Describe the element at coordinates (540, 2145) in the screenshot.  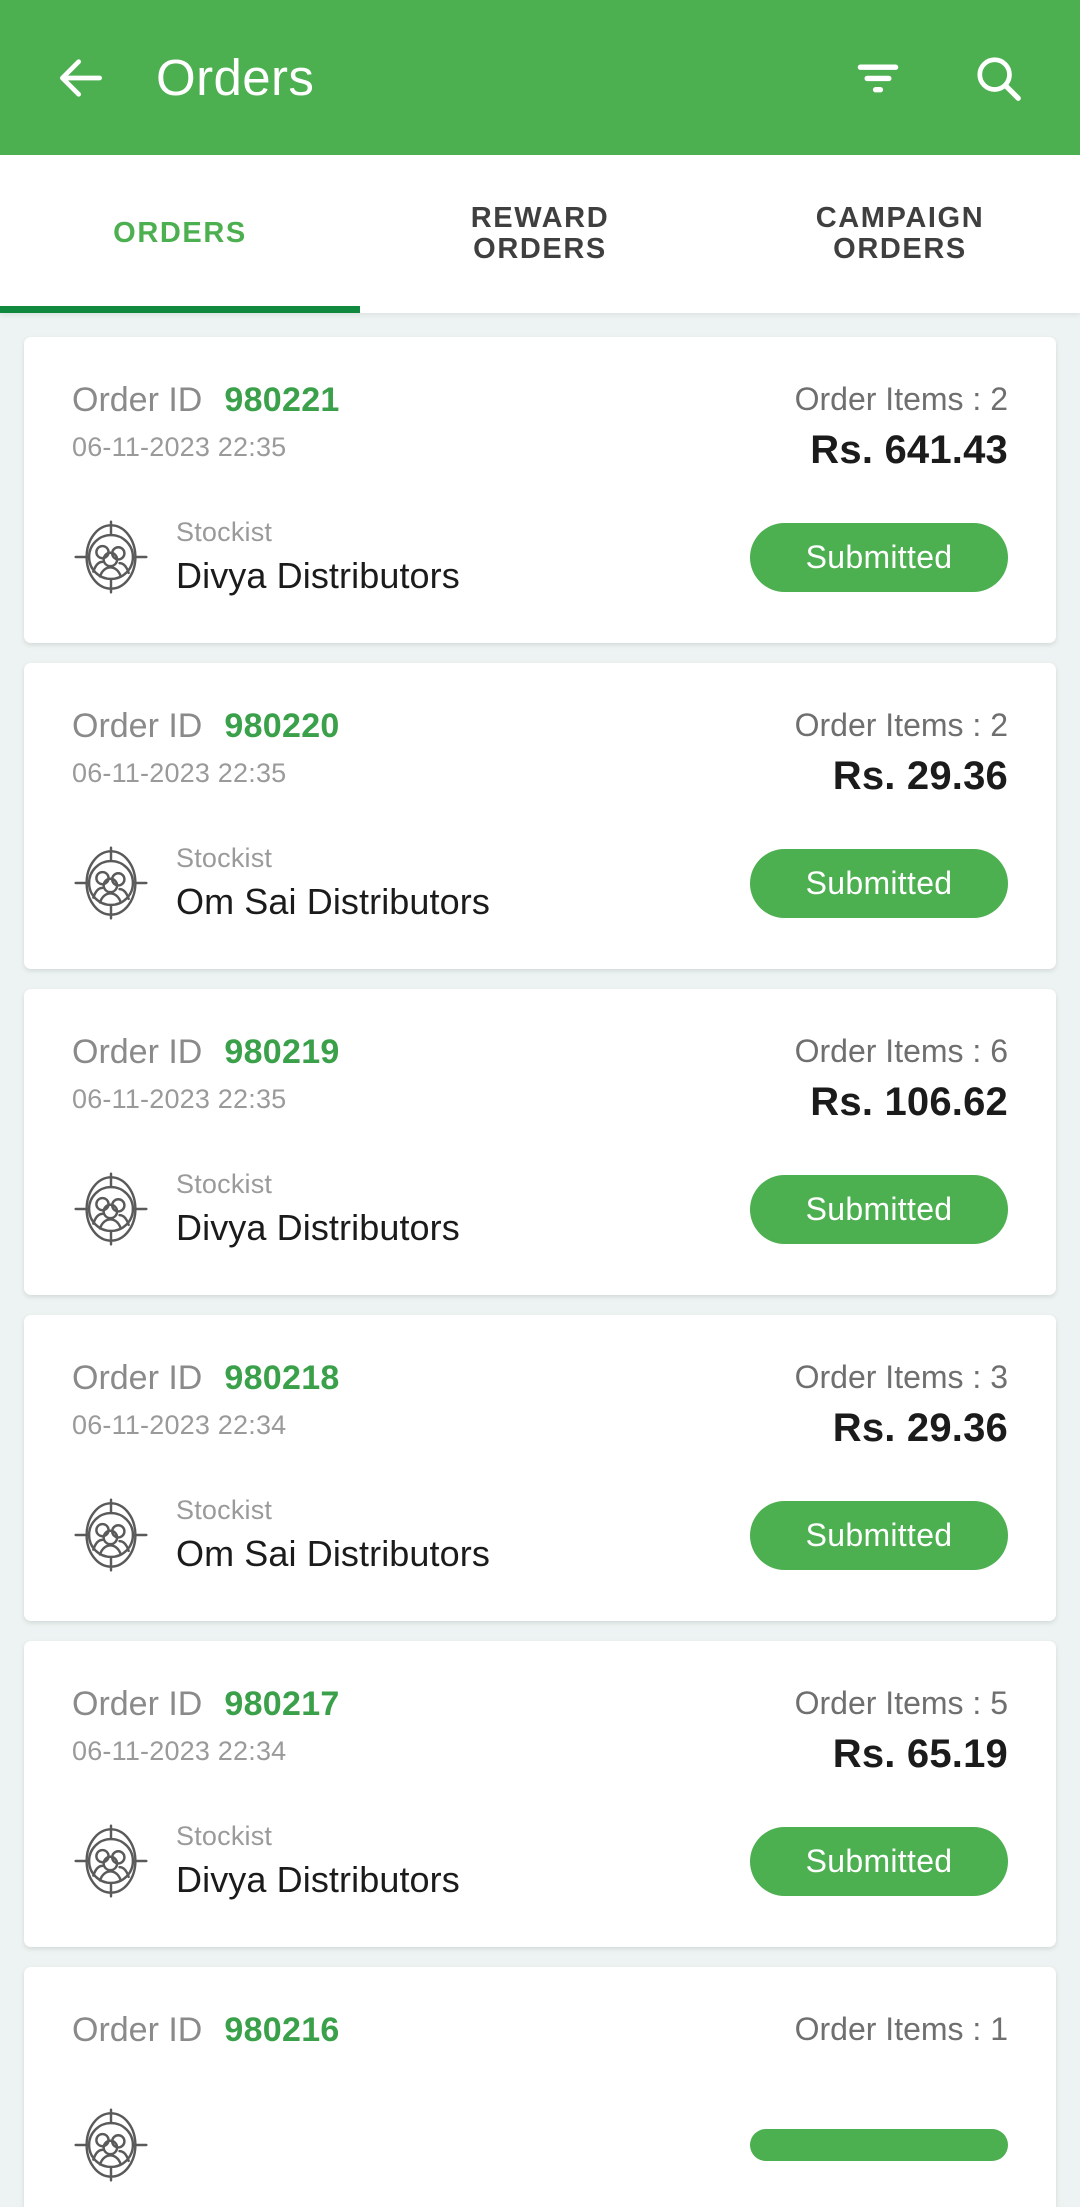
I see `order-card-footer` at that location.